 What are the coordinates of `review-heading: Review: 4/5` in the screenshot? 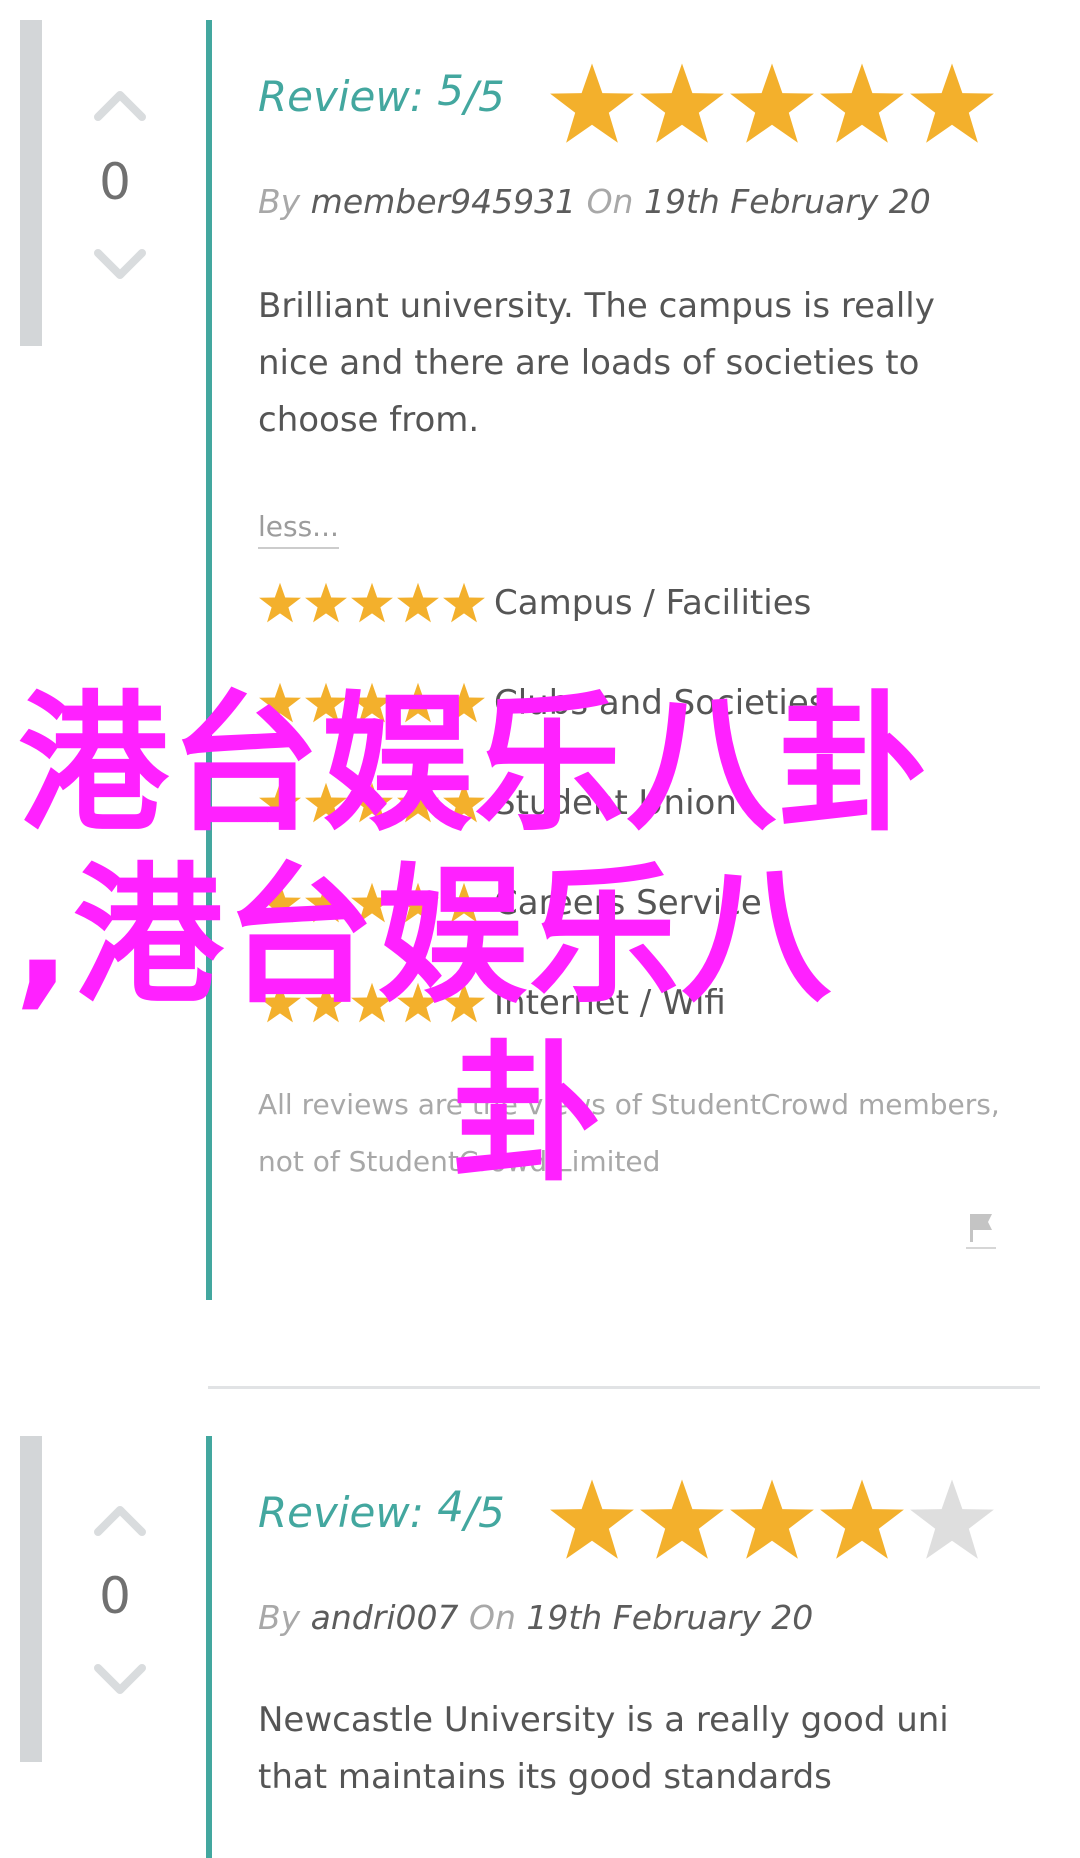 It's located at (381, 1509).